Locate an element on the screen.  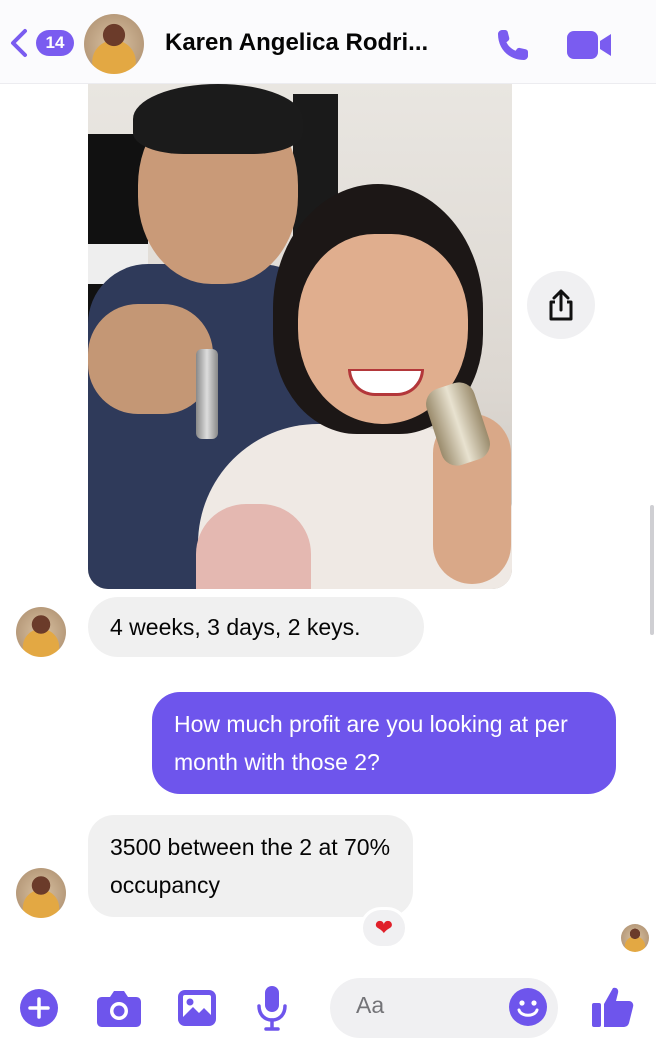
message-bubble-incoming: 4 weeks, 3 days, 2 keys. is located at coordinates (256, 627).